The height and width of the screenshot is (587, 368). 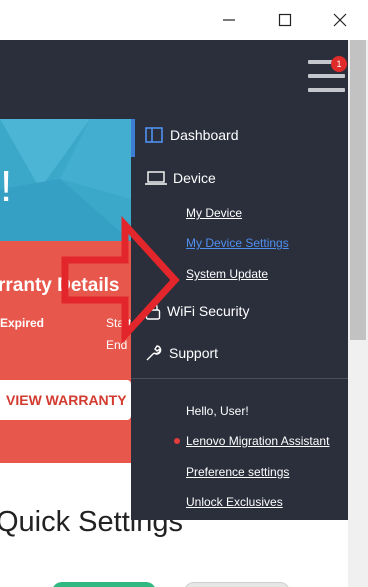 I want to click on hero-exclamation: !, so click(x=6, y=186).